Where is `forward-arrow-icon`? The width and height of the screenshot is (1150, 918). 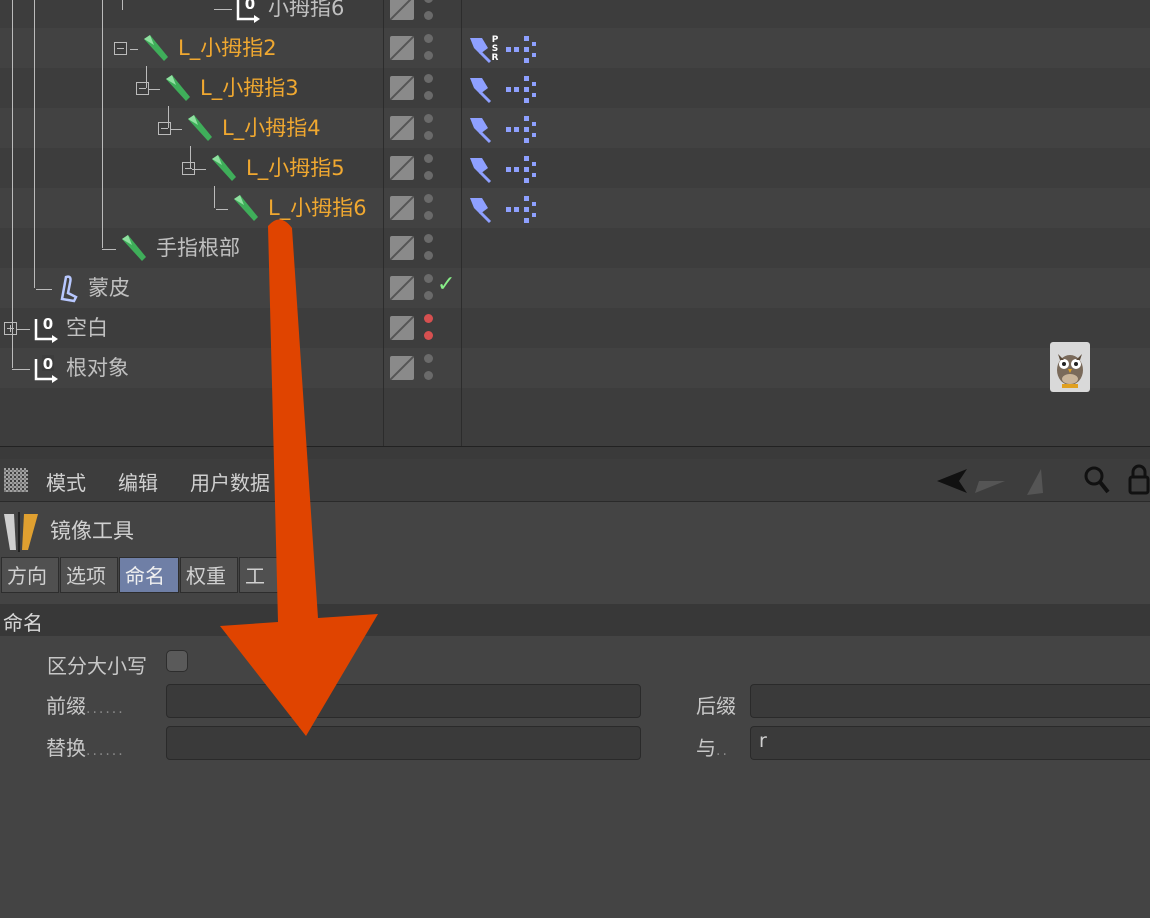 forward-arrow-icon is located at coordinates (990, 487).